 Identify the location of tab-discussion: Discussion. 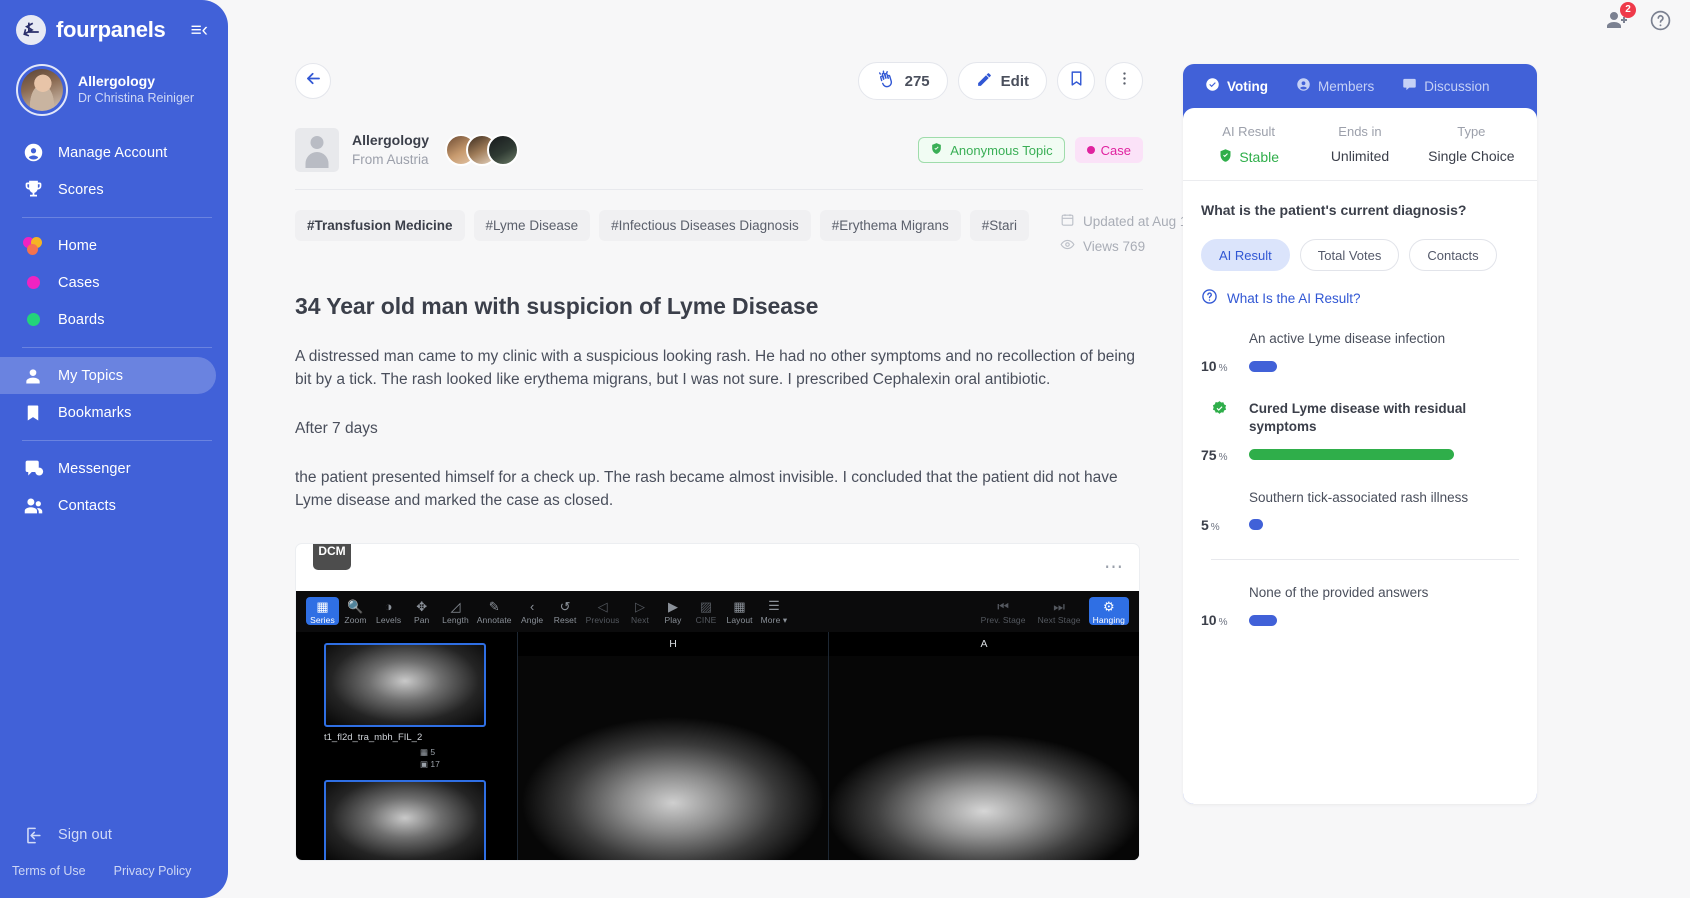
(1445, 86).